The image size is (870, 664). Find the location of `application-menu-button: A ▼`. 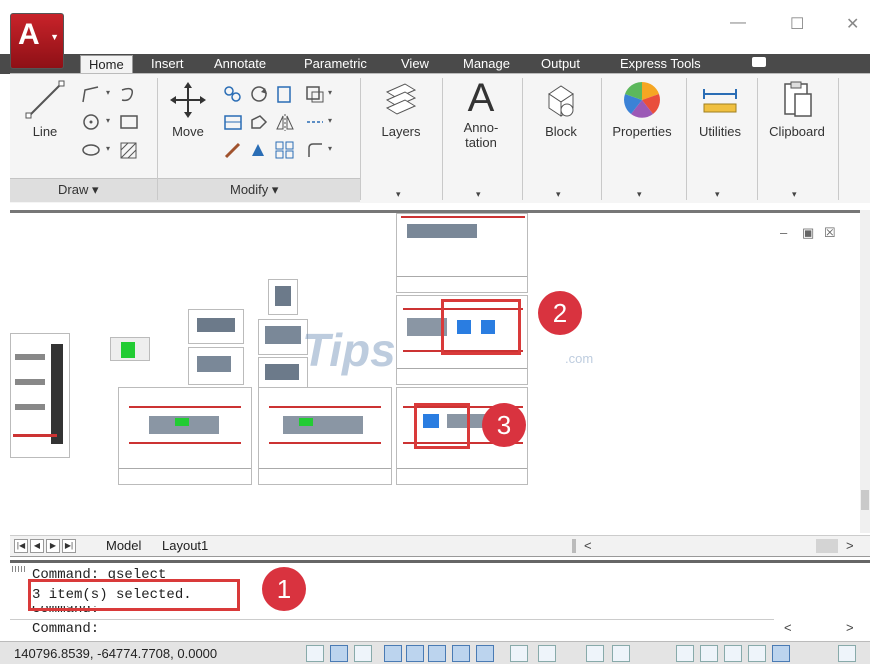

application-menu-button: A ▼ is located at coordinates (37, 41).